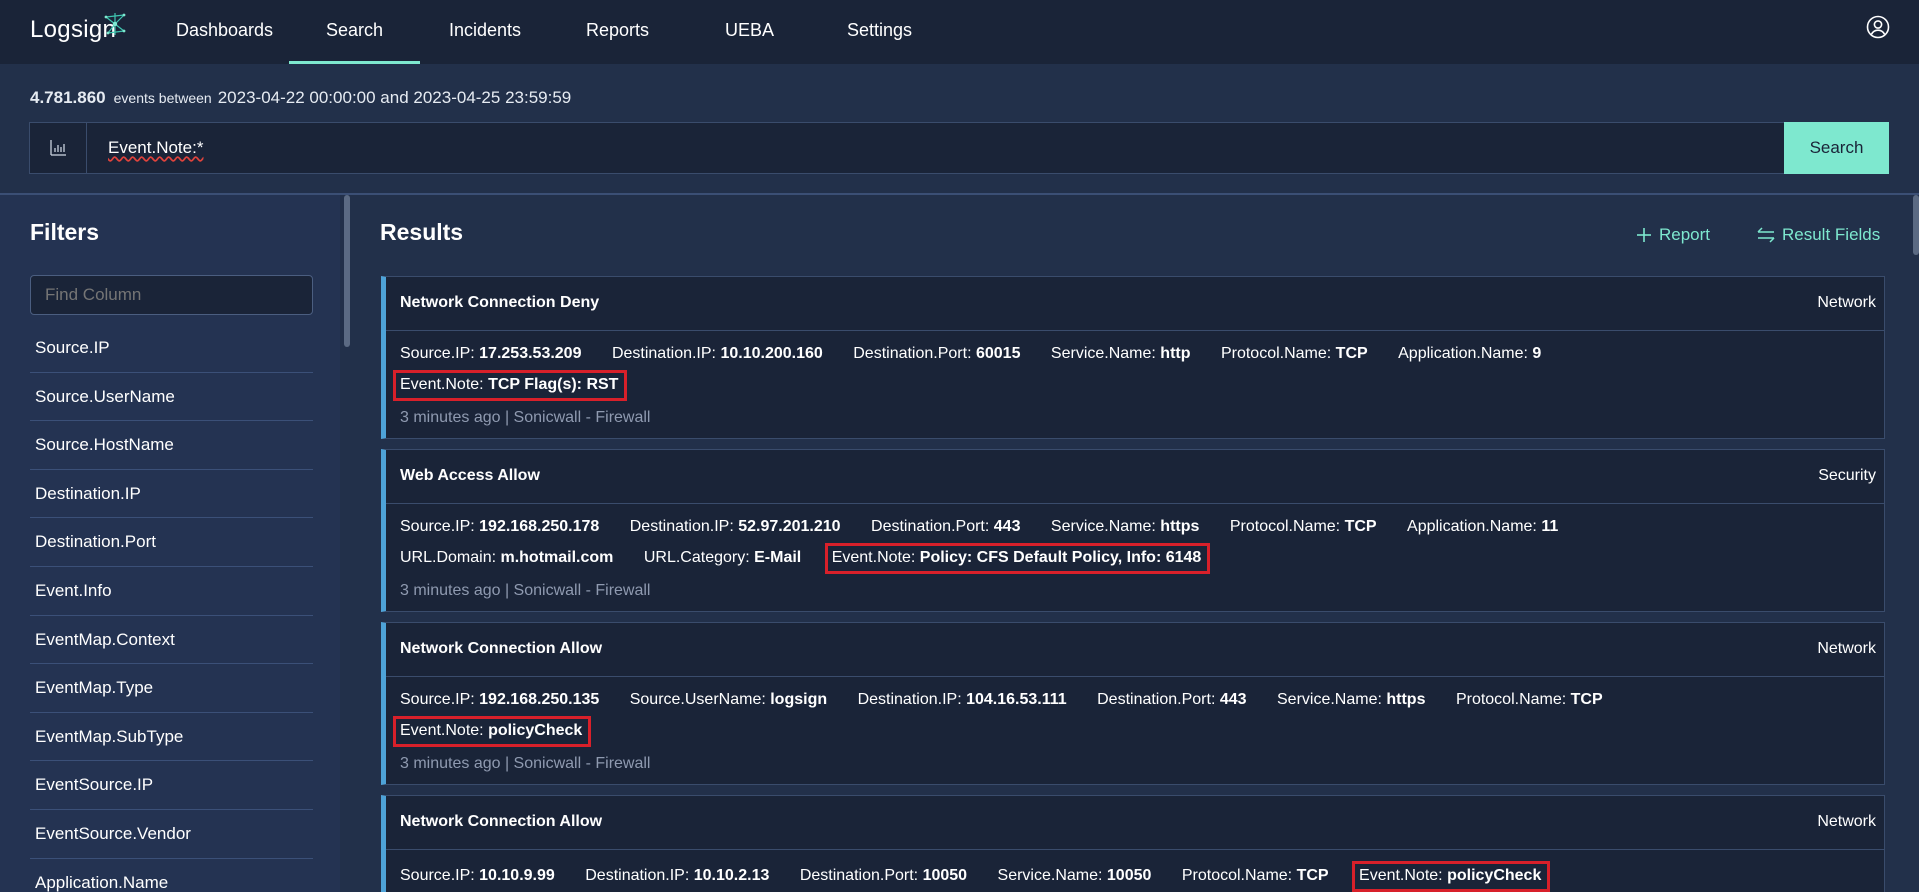 The image size is (1919, 892). Describe the element at coordinates (510, 385) in the screenshot. I see `field-event-note-highlighted: Event.Note: TCP Flag(s): RST` at that location.